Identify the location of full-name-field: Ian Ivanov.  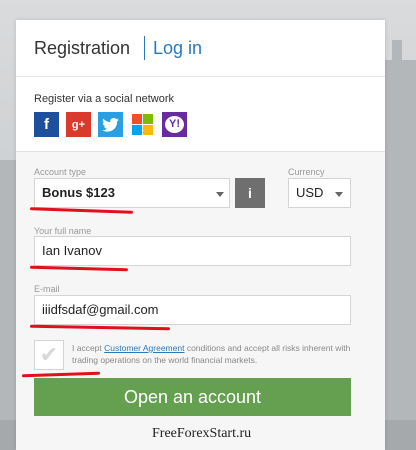
(192, 251).